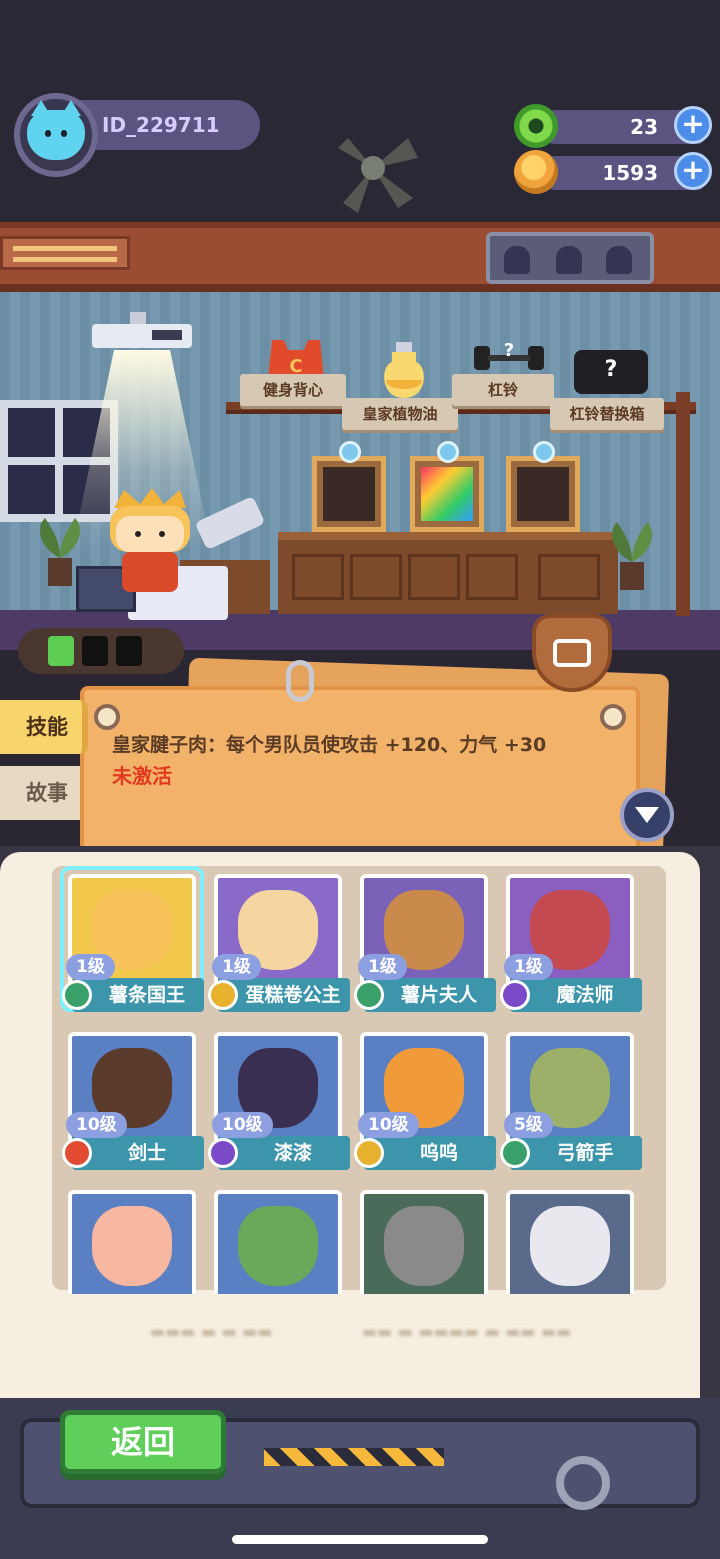 The height and width of the screenshot is (1559, 720). I want to click on gold-coin-icon, so click(536, 172).